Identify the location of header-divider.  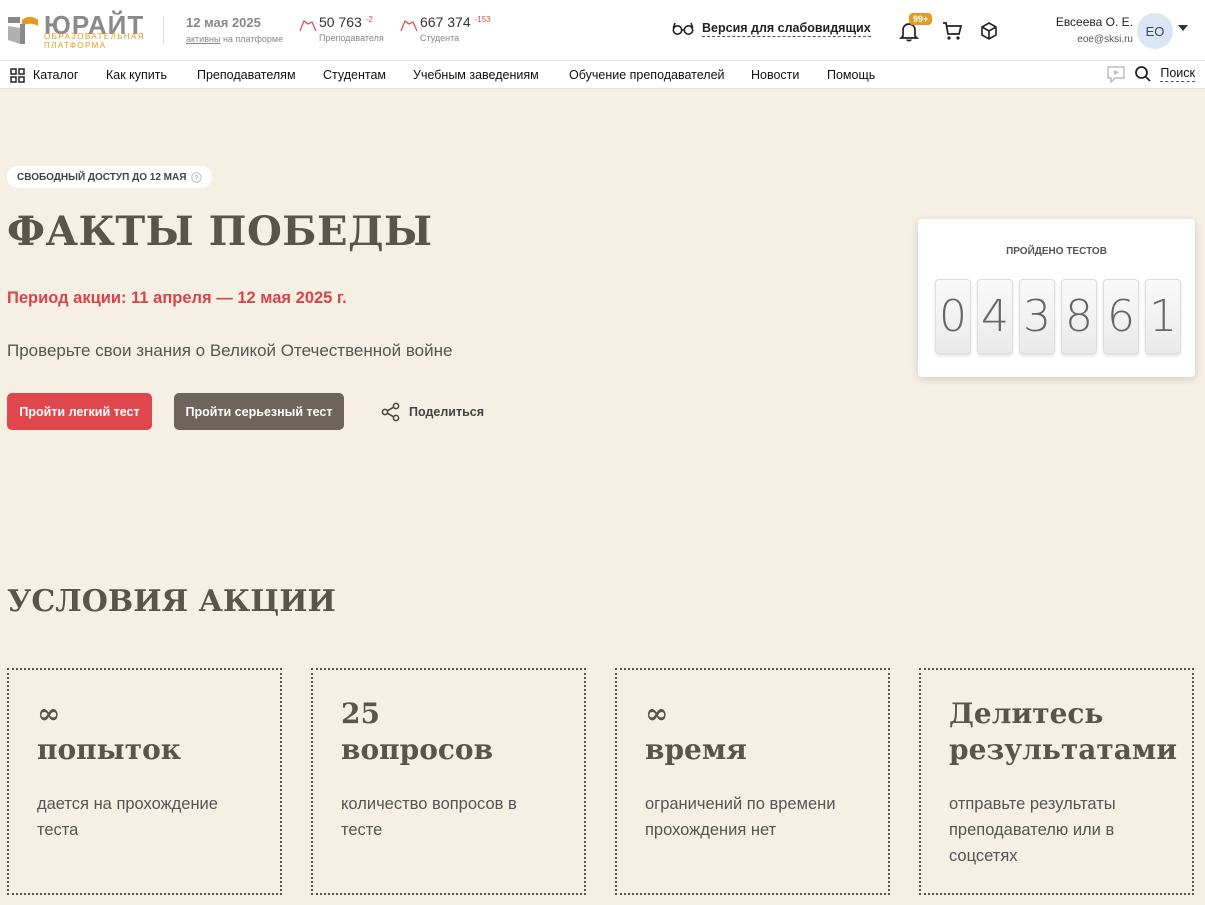
(163, 30).